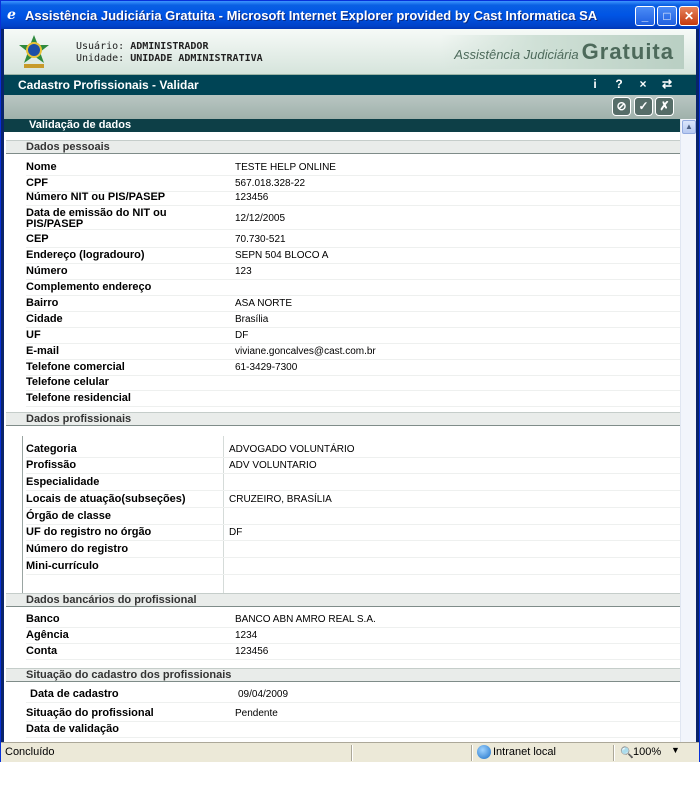  Describe the element at coordinates (343, 675) in the screenshot. I see `group-registration-status: Situação do cadastro dos profissionais` at that location.